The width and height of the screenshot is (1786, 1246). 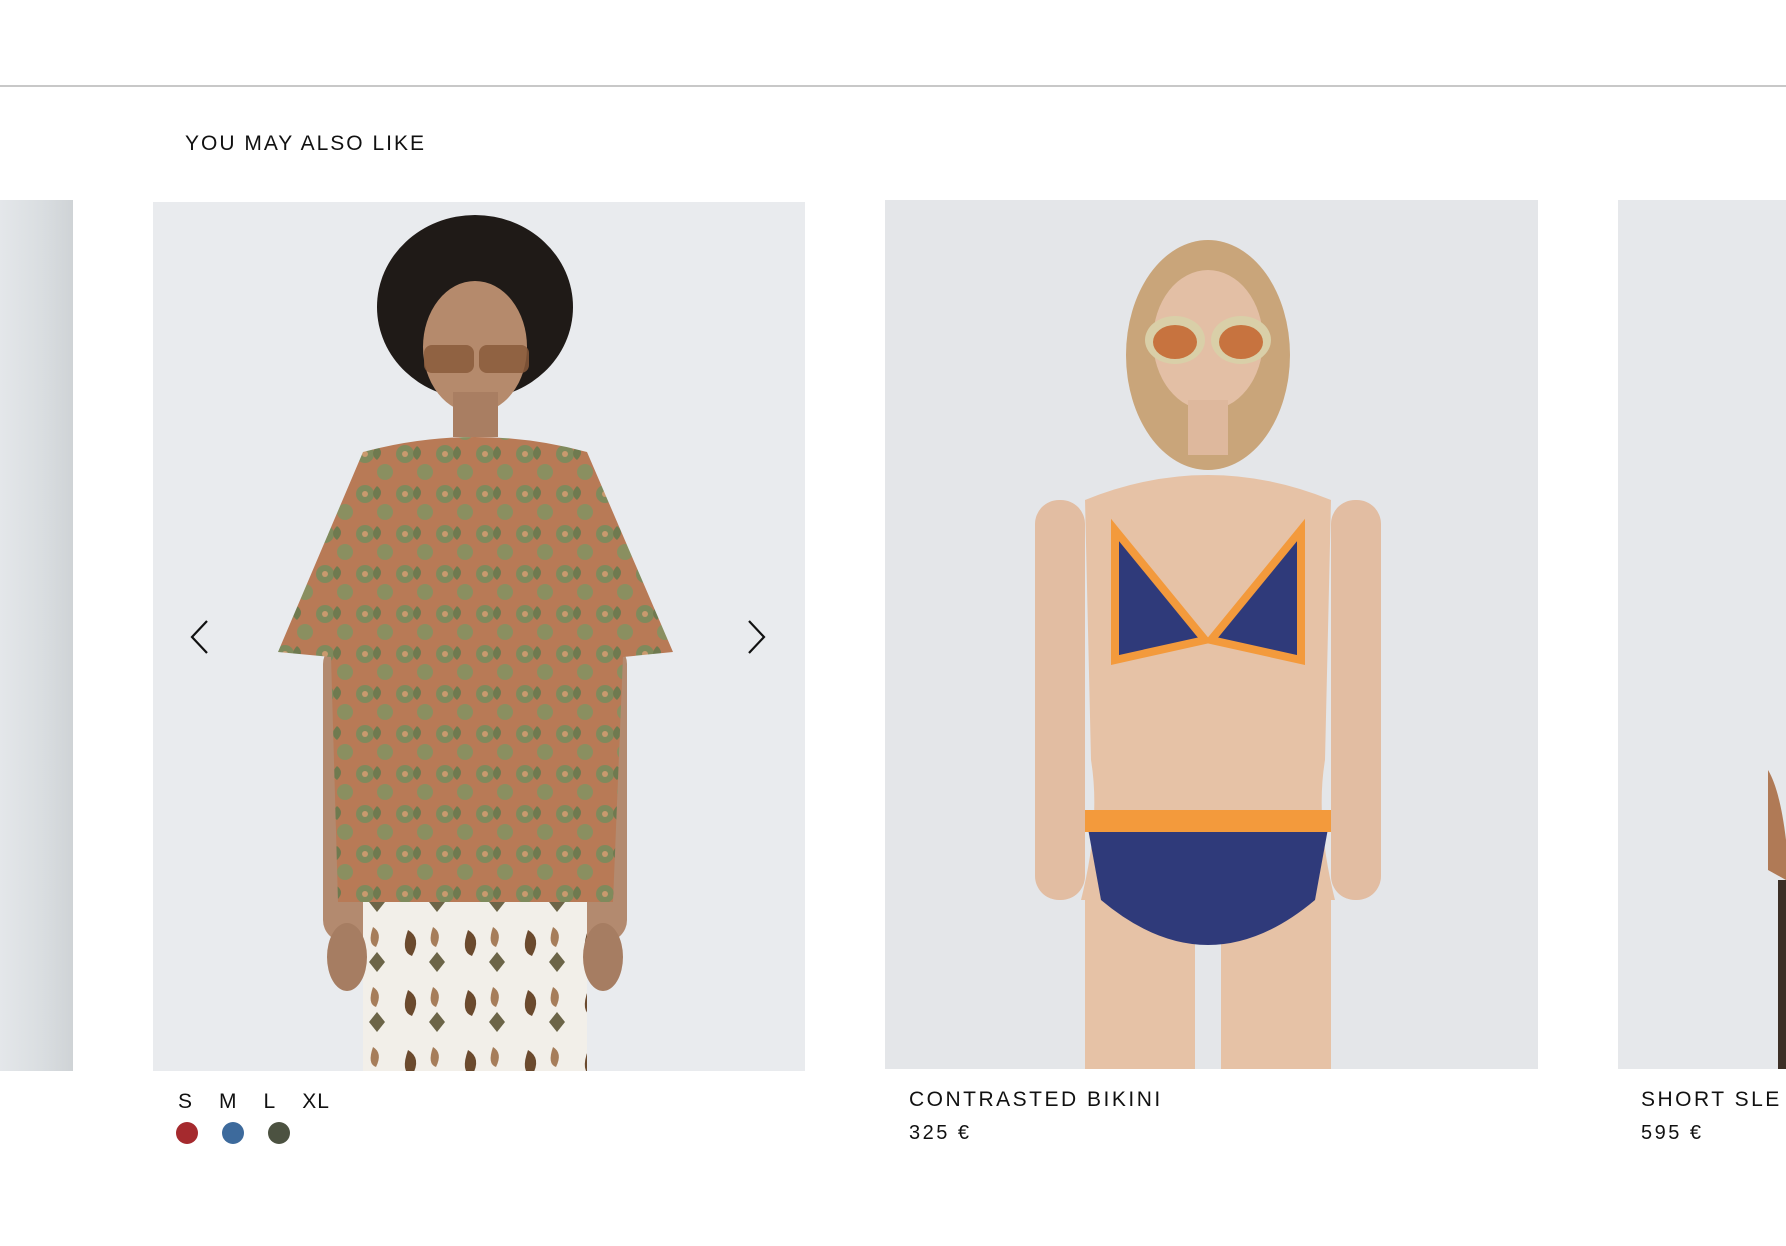 What do you see at coordinates (36, 635) in the screenshot?
I see `product-image-partial-left` at bounding box center [36, 635].